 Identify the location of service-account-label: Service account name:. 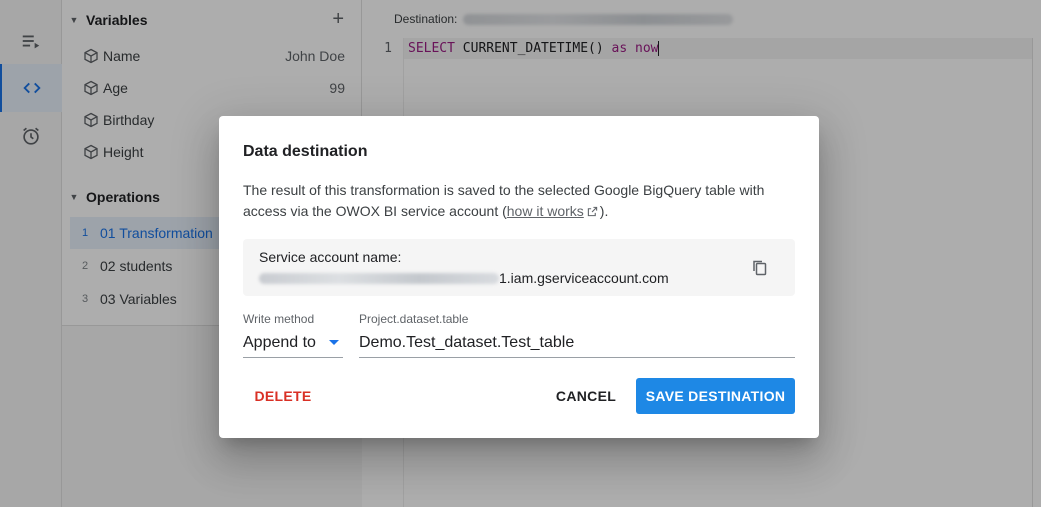
(330, 257).